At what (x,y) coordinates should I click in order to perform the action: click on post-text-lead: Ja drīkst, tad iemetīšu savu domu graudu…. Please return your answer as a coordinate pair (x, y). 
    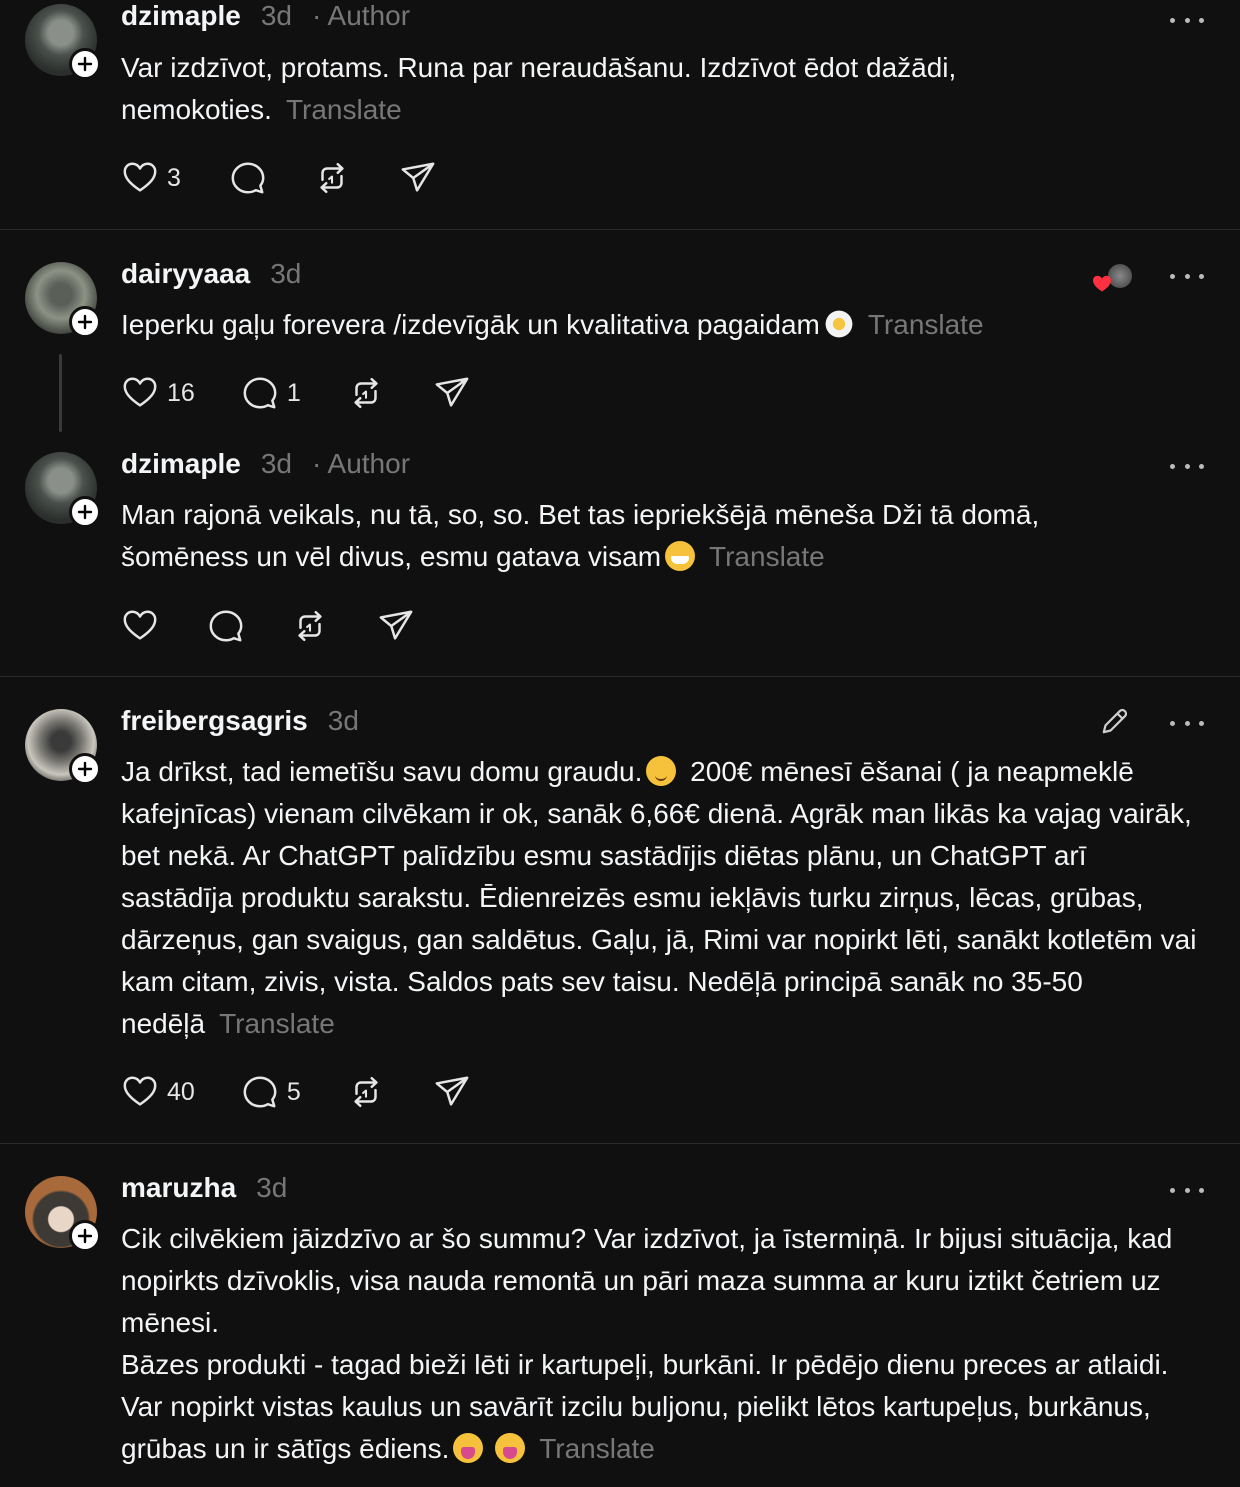
    Looking at the image, I should click on (382, 771).